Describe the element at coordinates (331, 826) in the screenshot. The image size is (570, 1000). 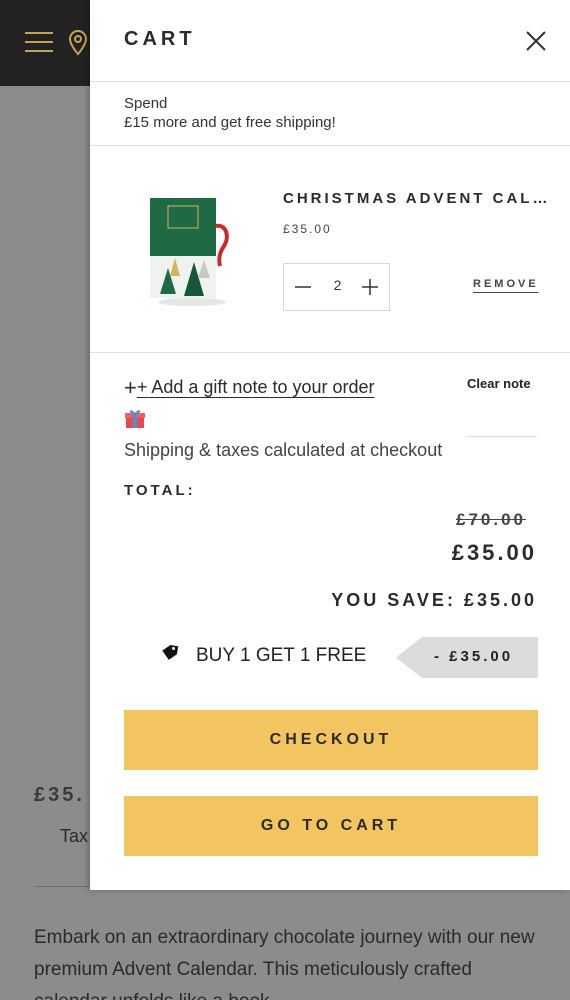
I see `go-to-cart-button: GO TO CART` at that location.